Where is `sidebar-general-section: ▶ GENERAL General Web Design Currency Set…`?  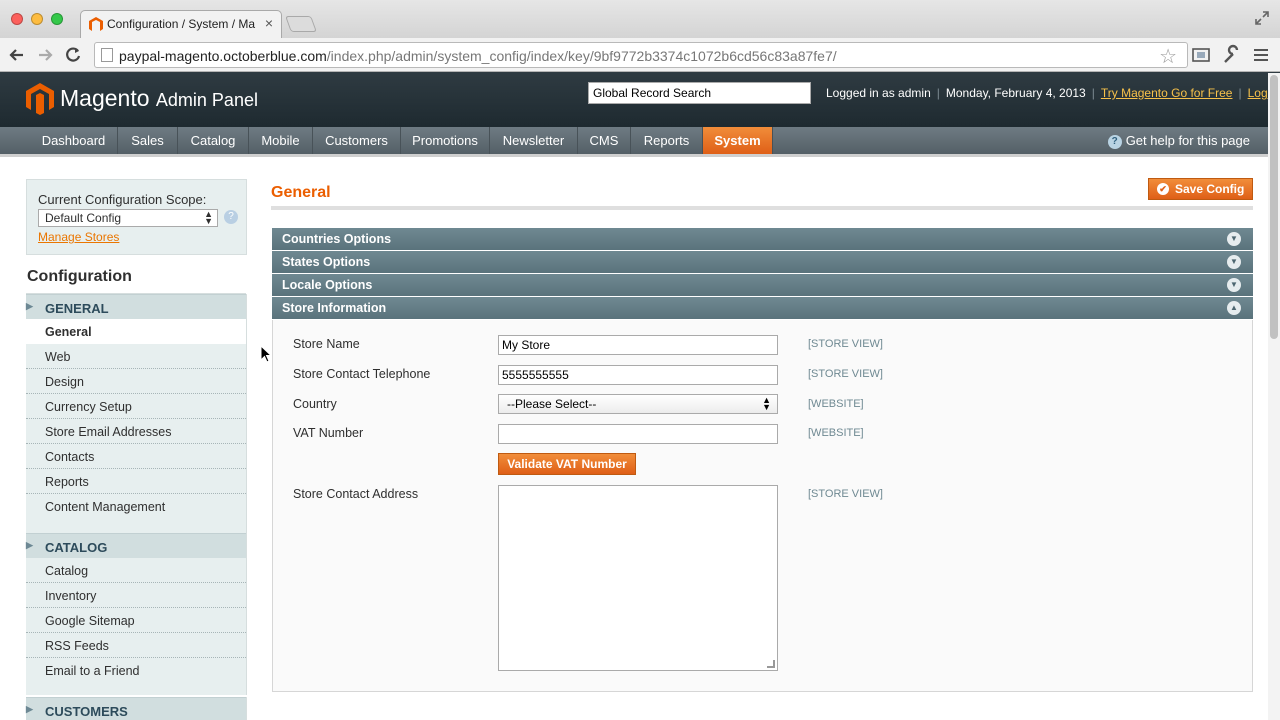 sidebar-general-section: ▶ GENERAL General Web Design Currency Set… is located at coordinates (136, 413).